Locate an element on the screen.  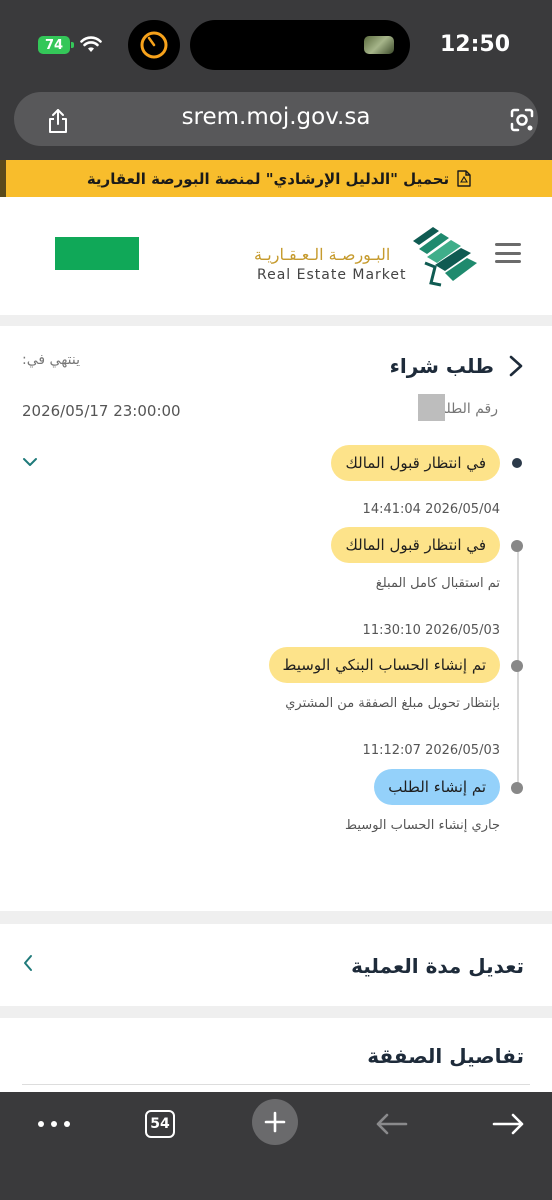
chevron-left-icon is located at coordinates (28, 963).